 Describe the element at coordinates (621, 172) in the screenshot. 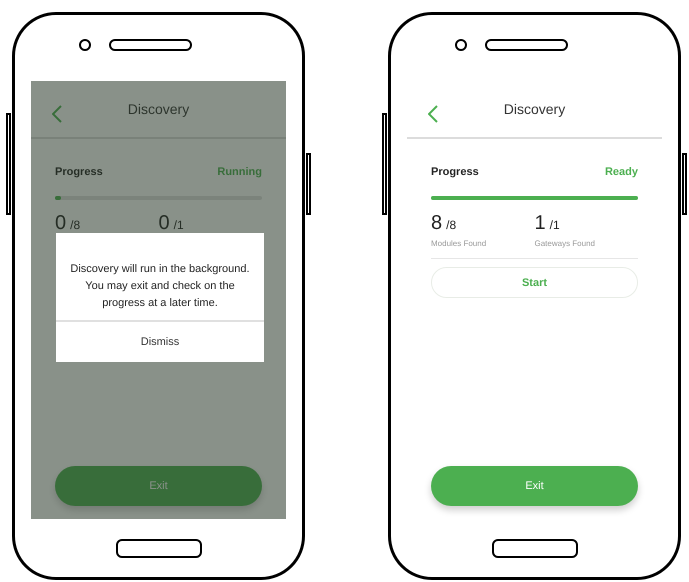

I see `status-text: Ready` at that location.